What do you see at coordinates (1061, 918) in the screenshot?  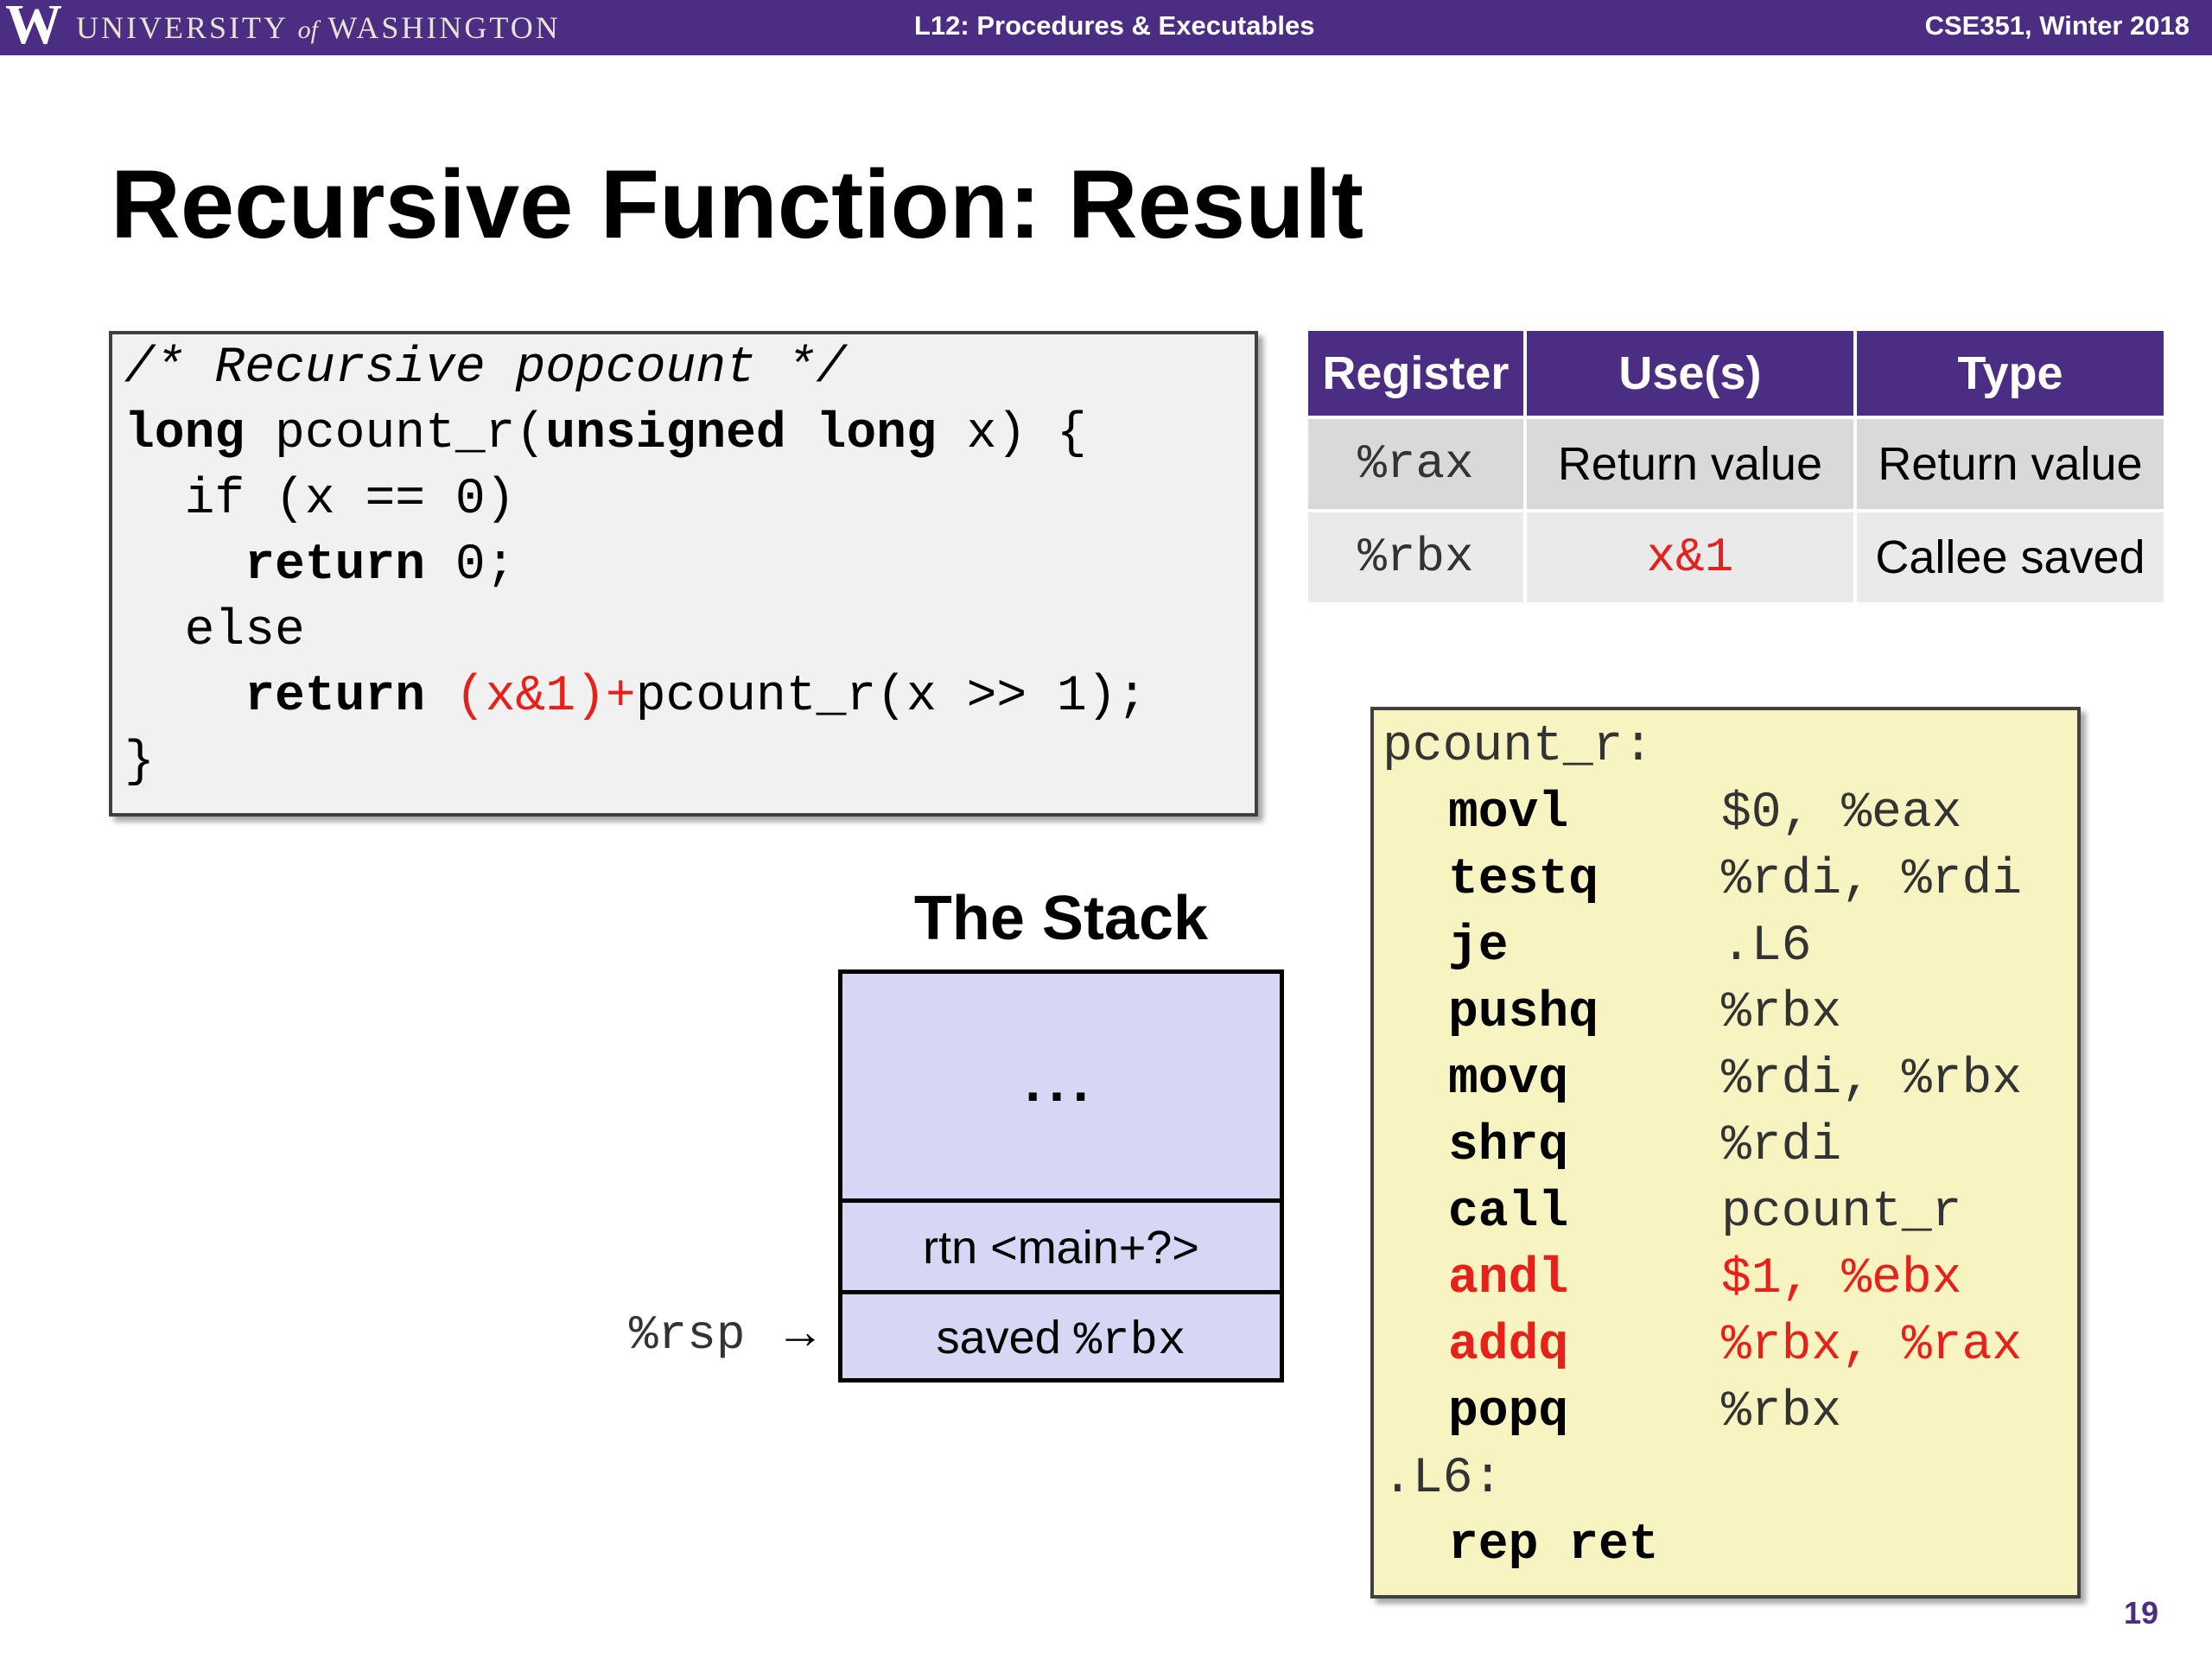 I see `stack-title: The Stack` at bounding box center [1061, 918].